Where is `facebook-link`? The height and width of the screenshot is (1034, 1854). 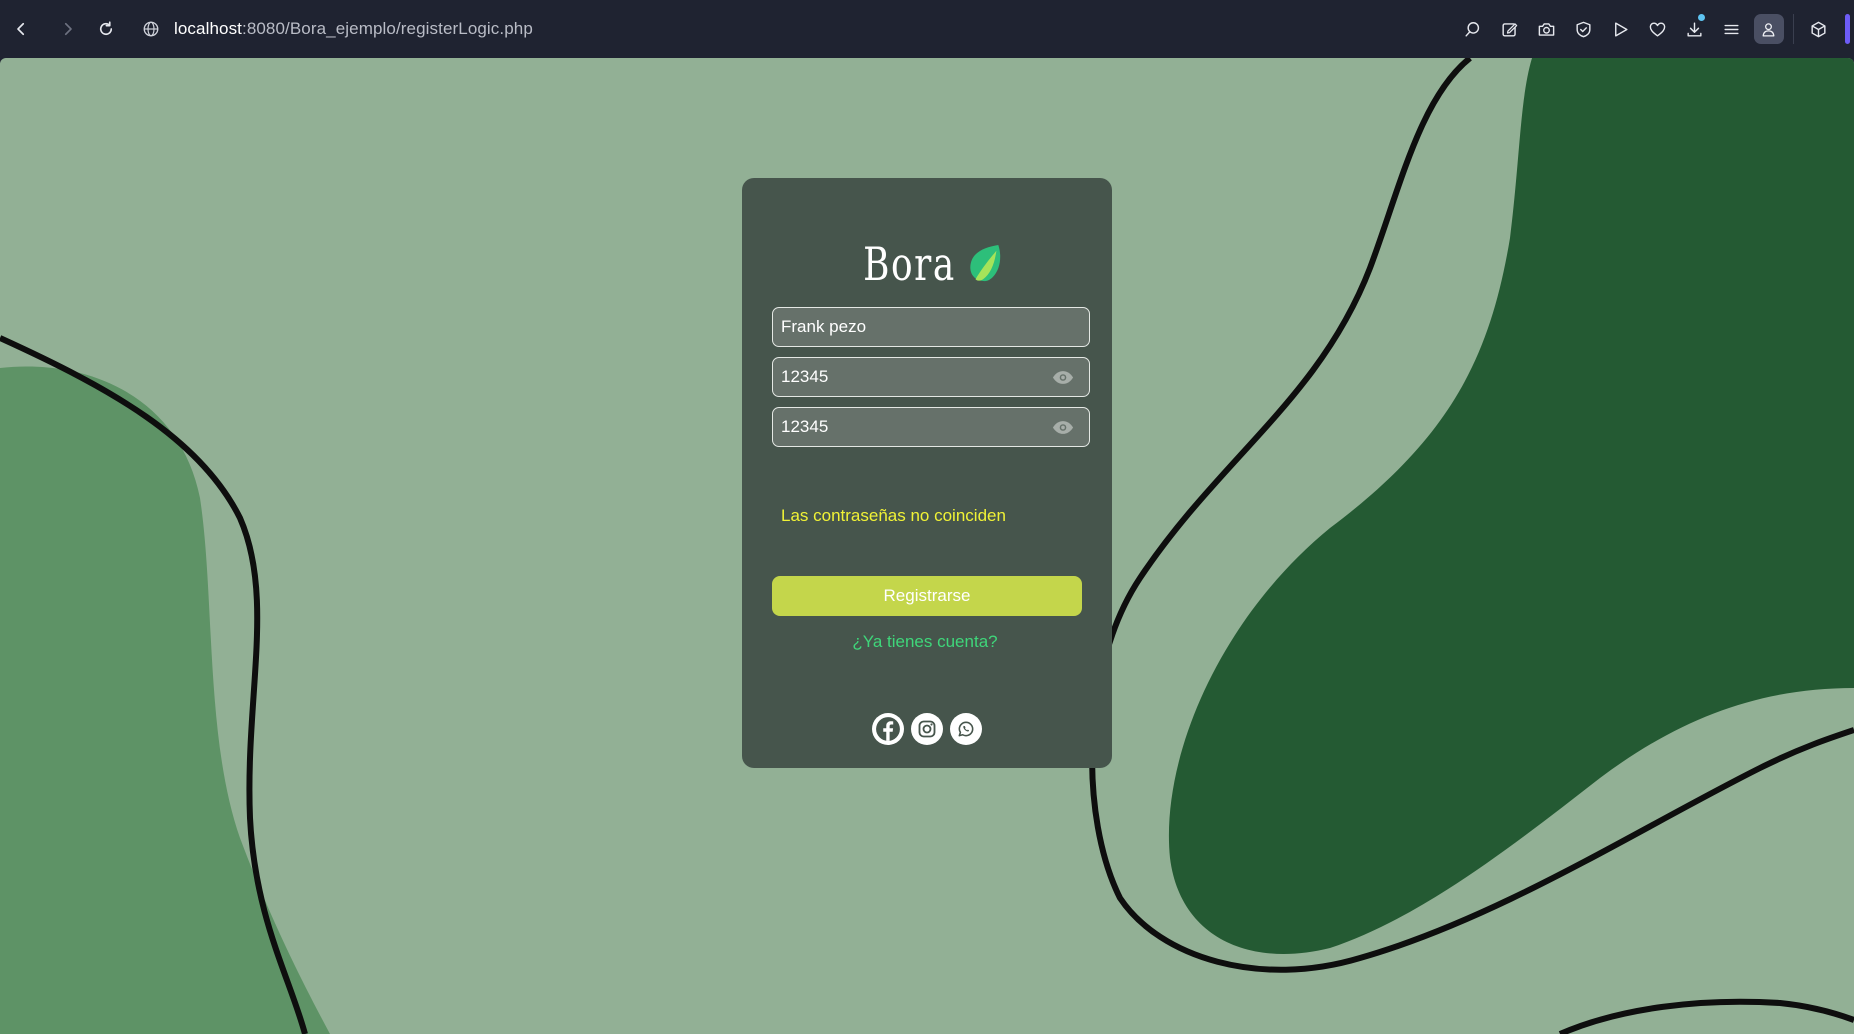 facebook-link is located at coordinates (888, 729).